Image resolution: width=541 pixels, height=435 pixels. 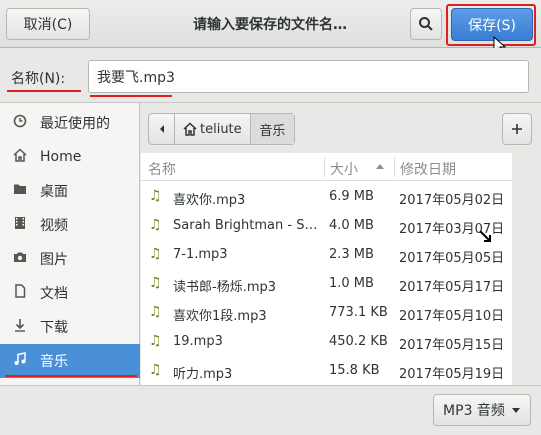 I want to click on camera-icon, so click(x=20, y=259).